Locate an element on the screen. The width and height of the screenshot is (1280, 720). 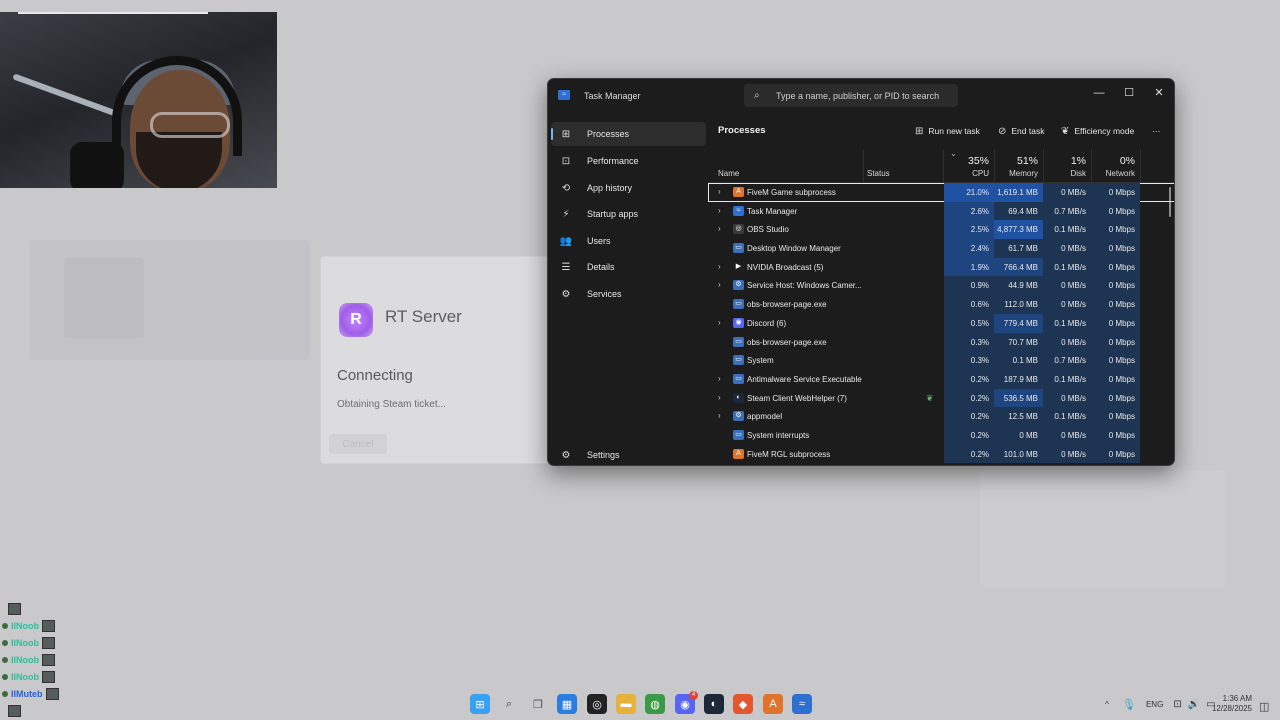
search-box: ⌕ is located at coordinates (851, 95).